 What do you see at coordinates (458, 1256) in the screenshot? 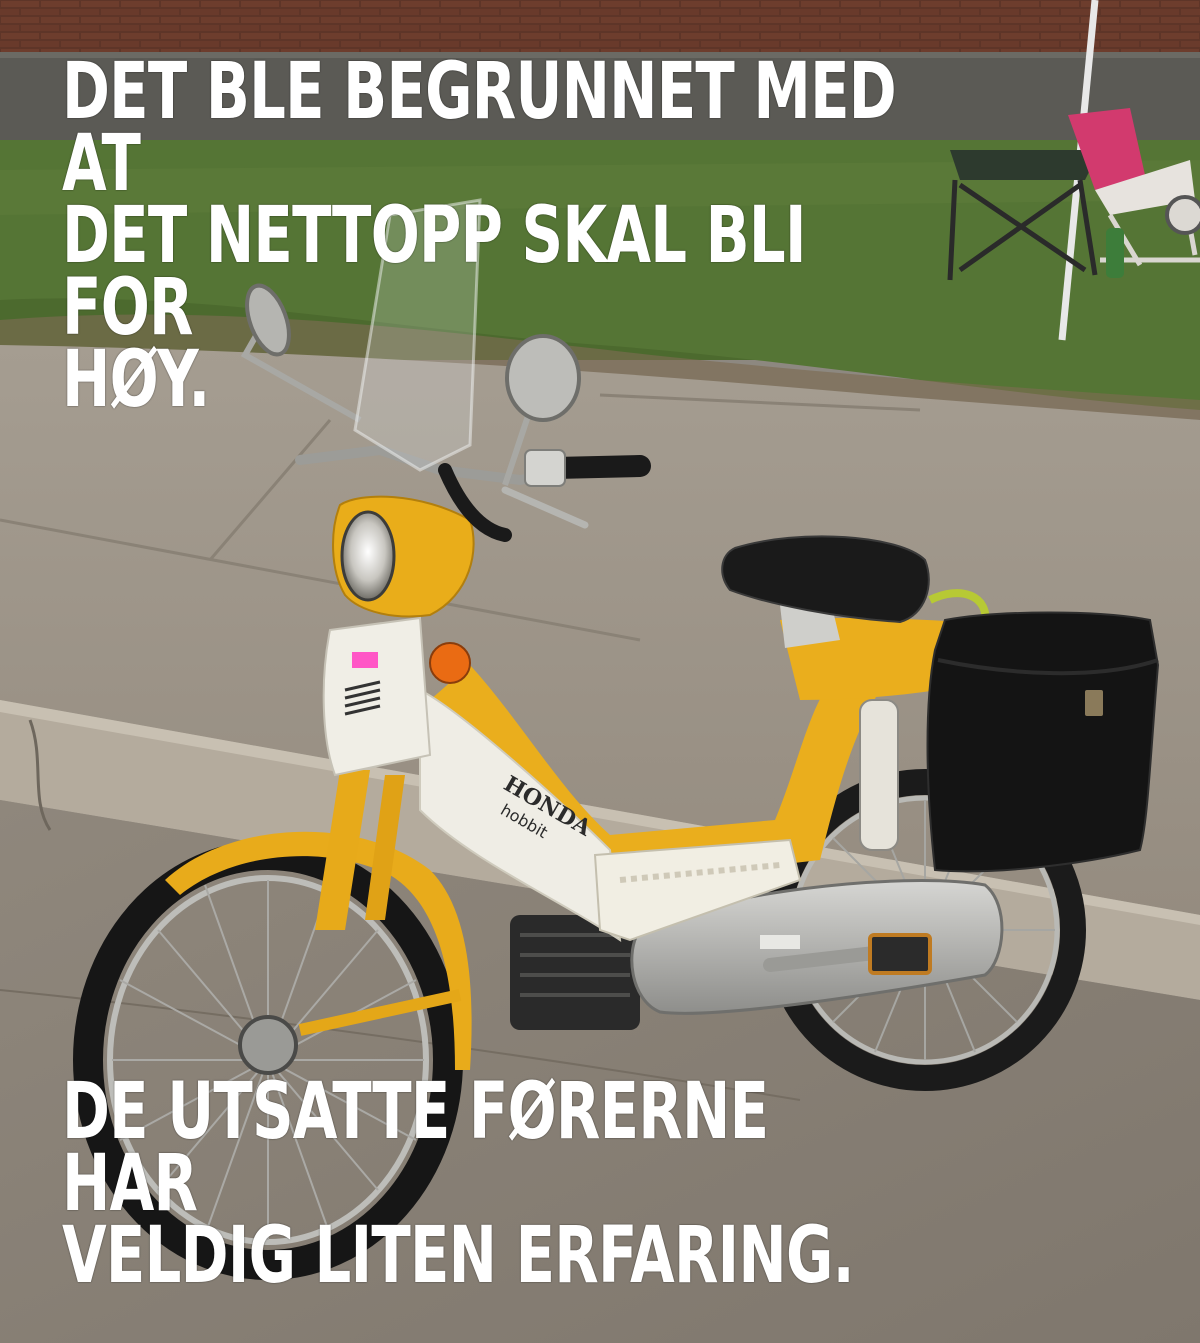
I see `bottom-caption-line: VELDIG LITEN ERFARING.` at bounding box center [458, 1256].